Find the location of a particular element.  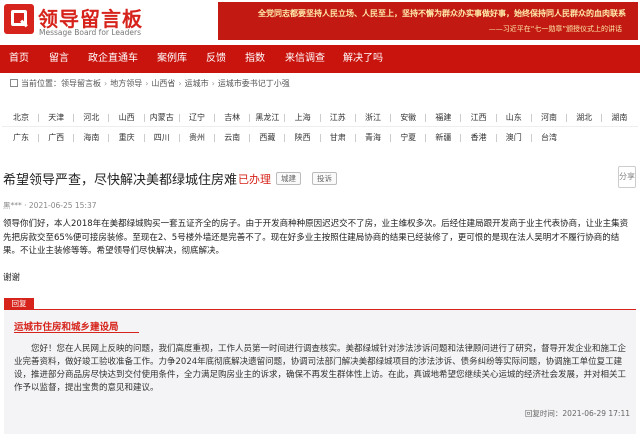

region-link: 上海 is located at coordinates (303, 118).